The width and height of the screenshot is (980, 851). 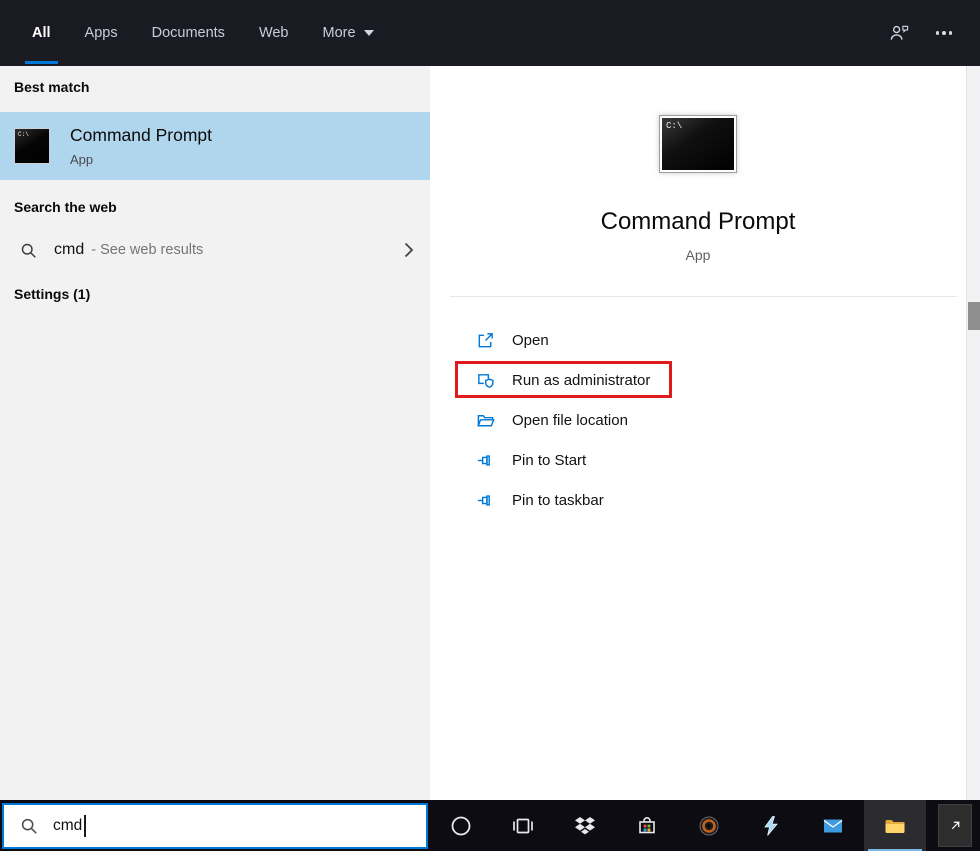 What do you see at coordinates (698, 460) in the screenshot?
I see `action-pin-to-start: Pin to Start` at bounding box center [698, 460].